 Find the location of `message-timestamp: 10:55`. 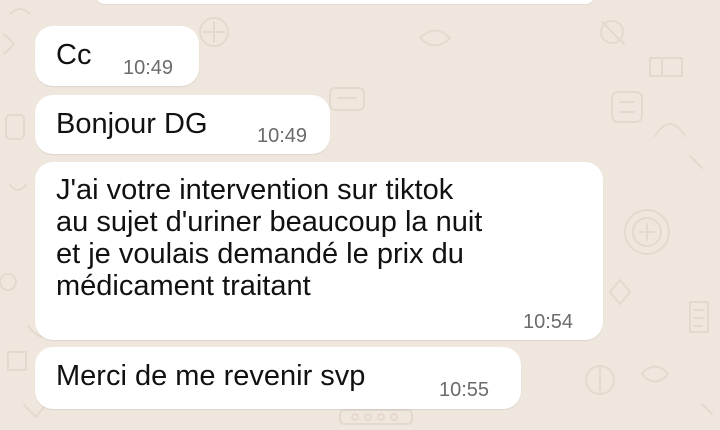

message-timestamp: 10:55 is located at coordinates (464, 390).